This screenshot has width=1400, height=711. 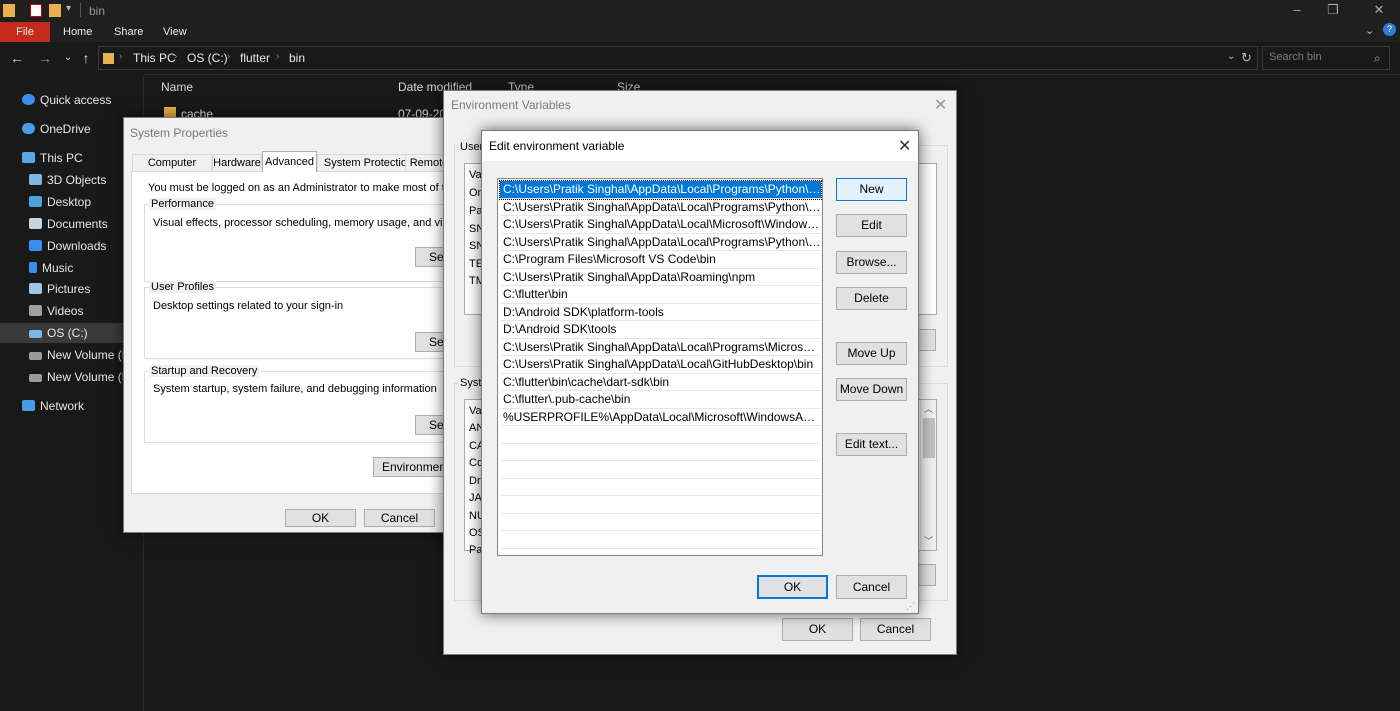 I want to click on path-list-item: C:\flutter\bin\cache\dart-sdk\bin, so click(x=660, y=383).